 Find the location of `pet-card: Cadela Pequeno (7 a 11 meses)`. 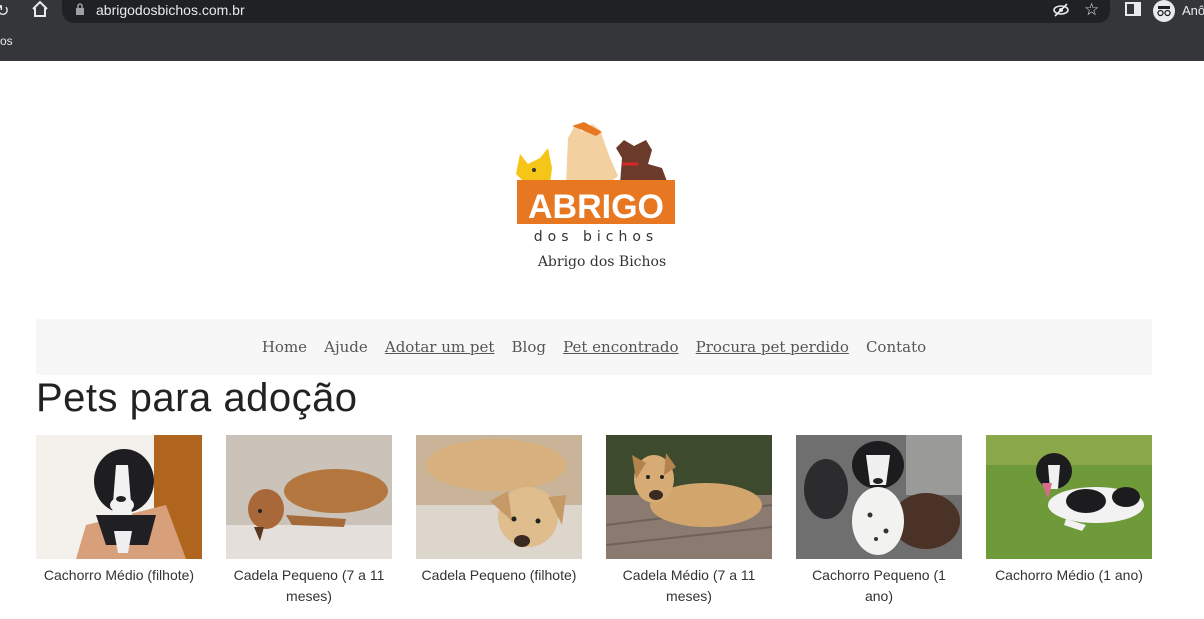

pet-card: Cadela Pequeno (7 a 11 meses) is located at coordinates (309, 521).